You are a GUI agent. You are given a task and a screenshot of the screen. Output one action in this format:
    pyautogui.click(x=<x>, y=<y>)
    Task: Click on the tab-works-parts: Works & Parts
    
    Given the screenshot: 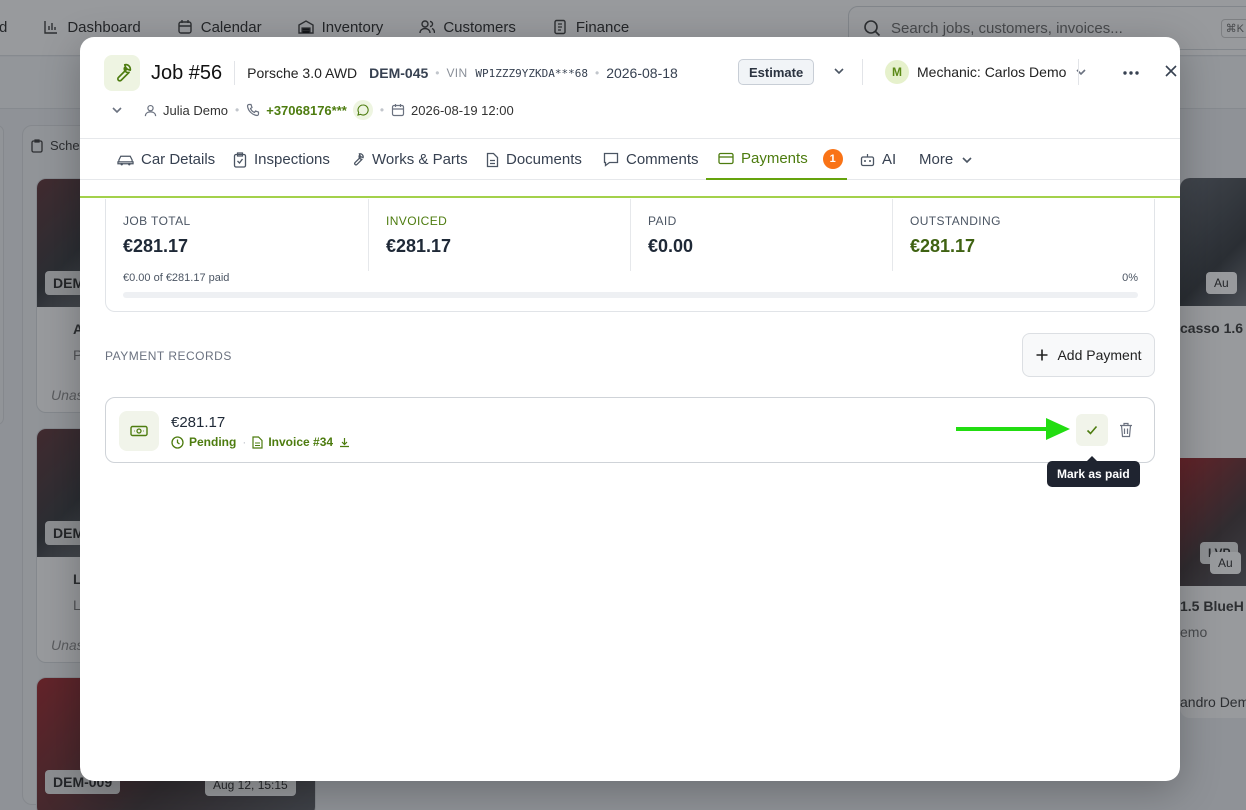 What is the action you would take?
    pyautogui.click(x=409, y=159)
    